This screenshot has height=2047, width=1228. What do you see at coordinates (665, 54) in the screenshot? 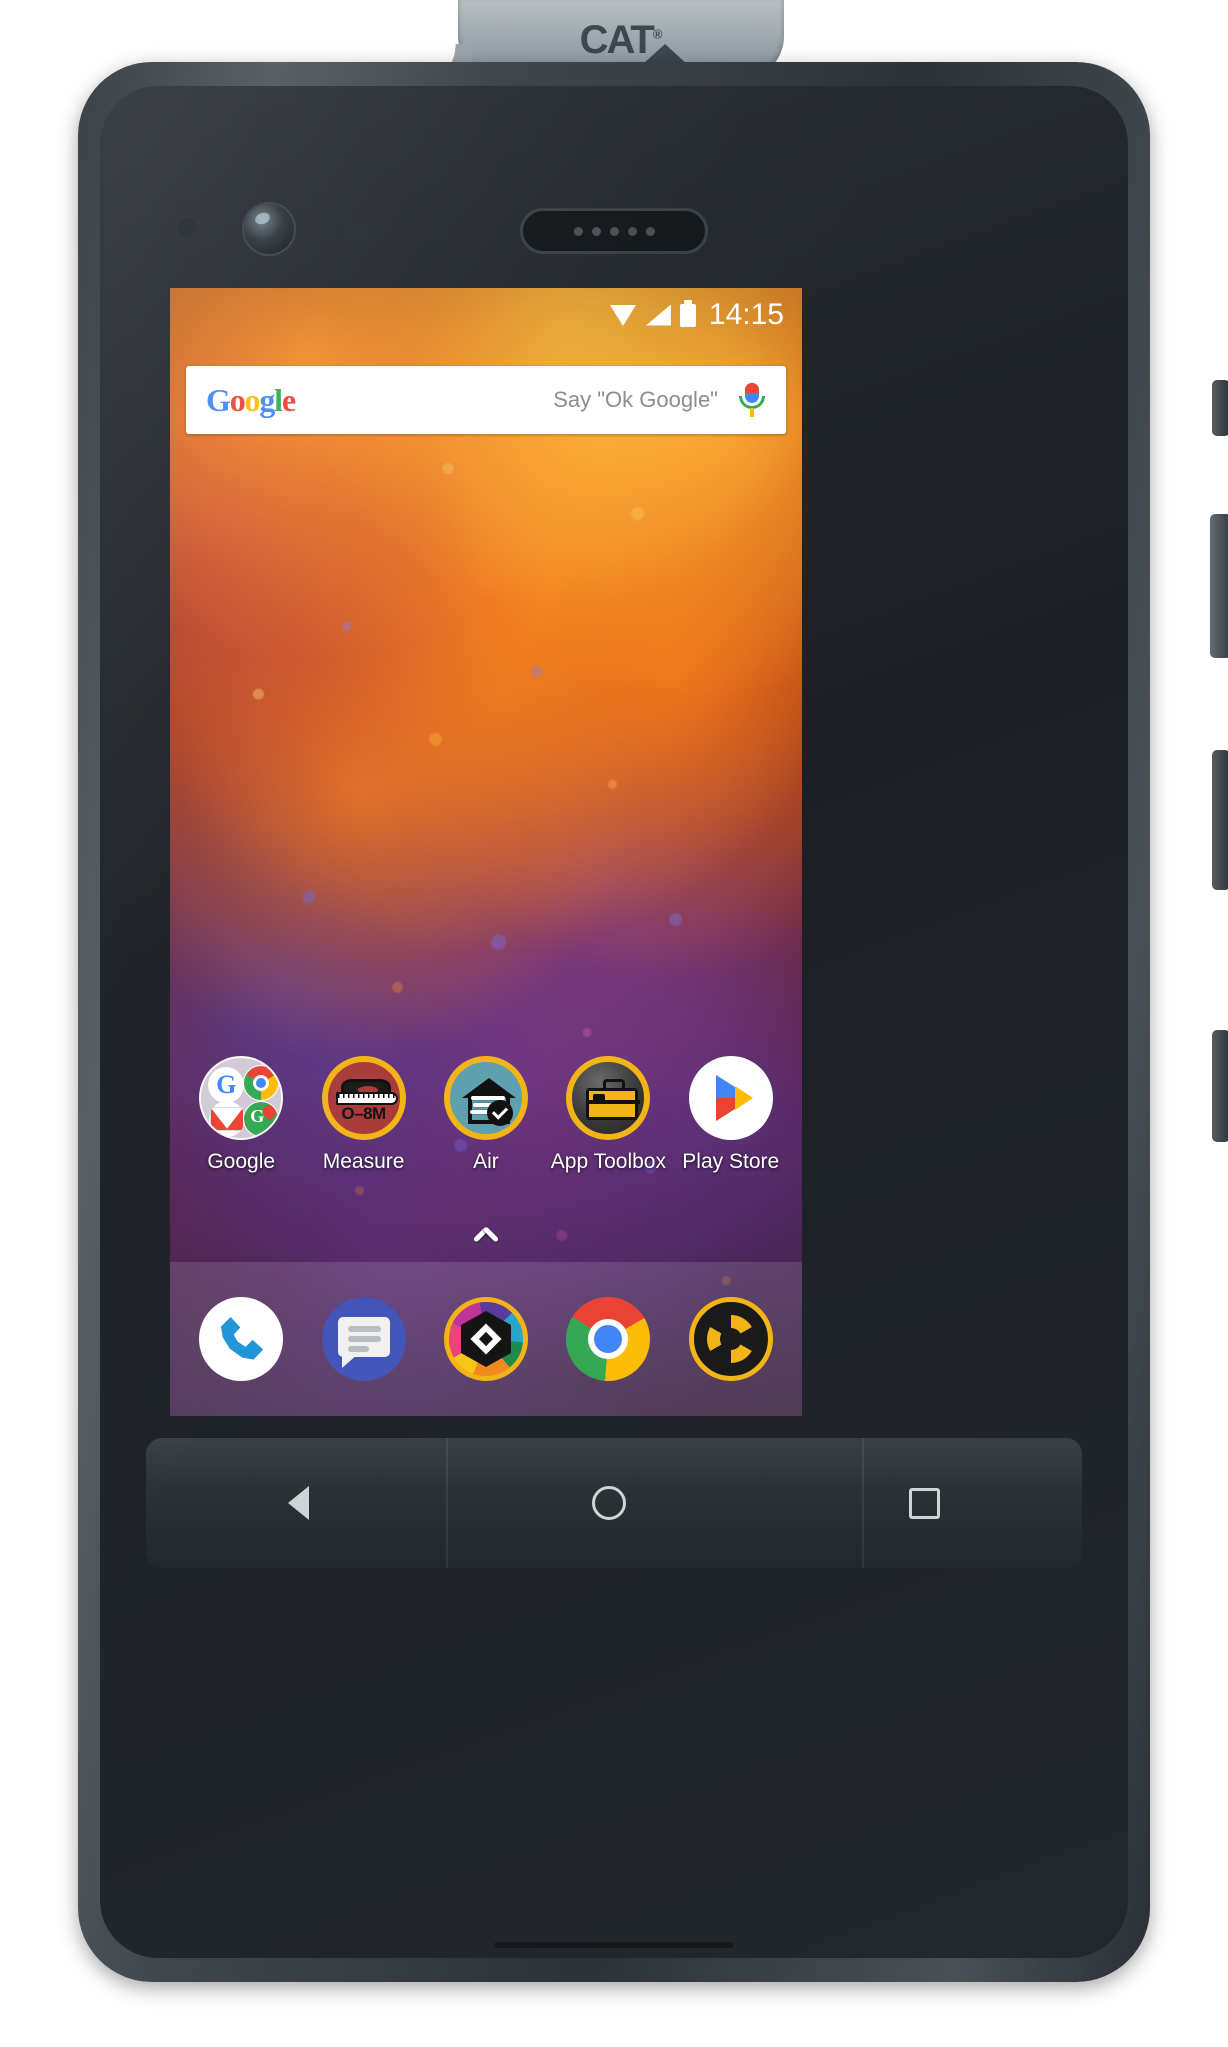
I see `cat-triangle-mark` at bounding box center [665, 54].